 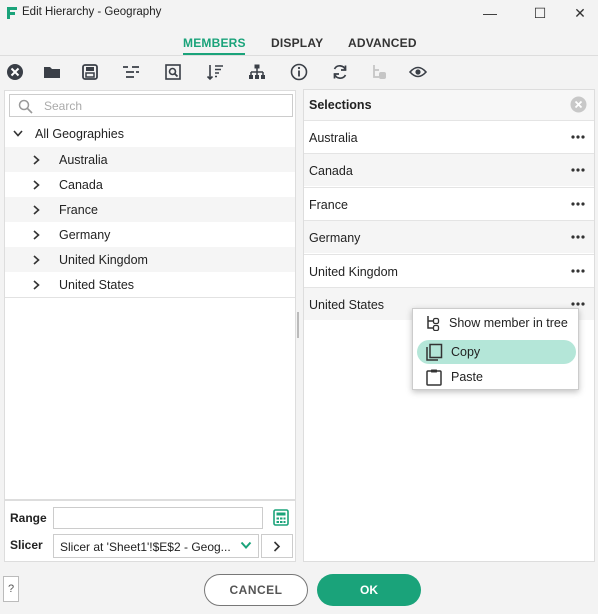 I want to click on selection-row: Germany, so click(x=449, y=236).